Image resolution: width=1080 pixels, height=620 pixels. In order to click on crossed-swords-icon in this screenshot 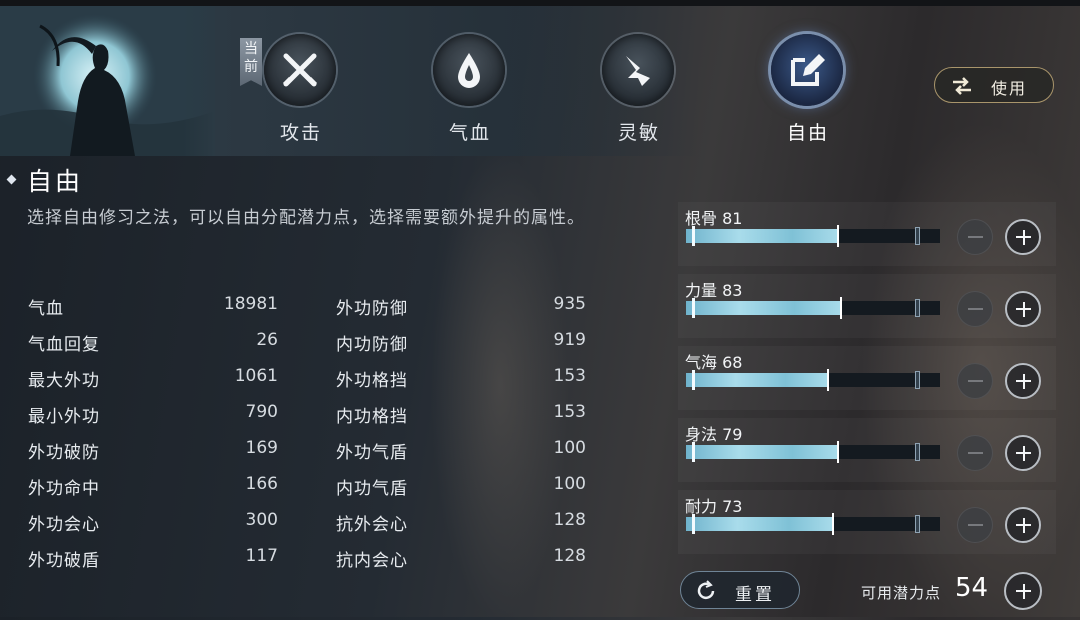, I will do `click(300, 70)`.